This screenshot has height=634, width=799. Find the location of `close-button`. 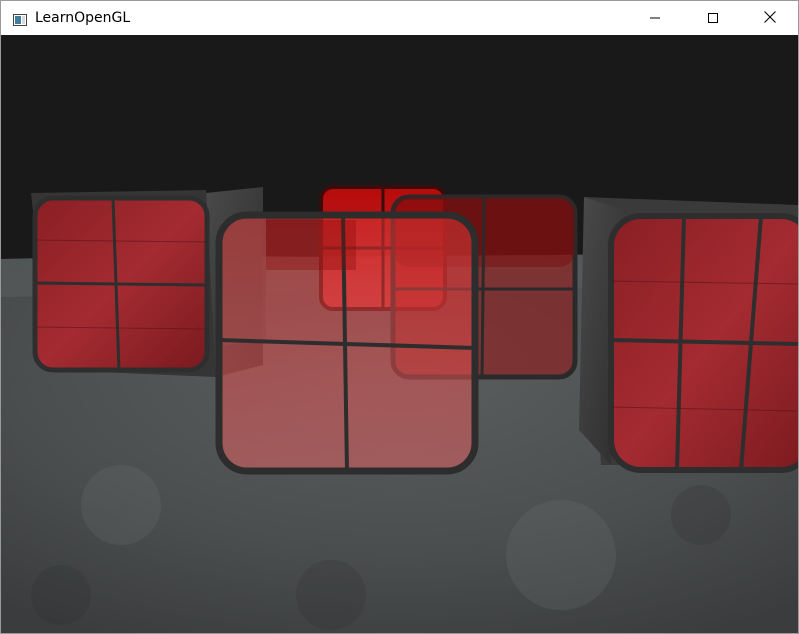

close-button is located at coordinates (769, 18).